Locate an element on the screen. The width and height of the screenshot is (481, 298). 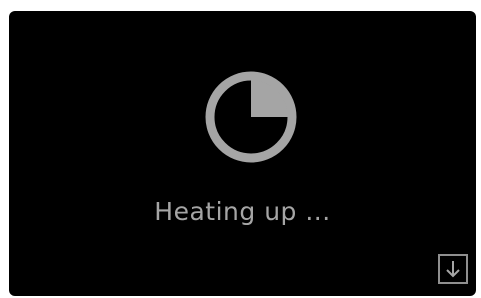
download-button is located at coordinates (453, 269).